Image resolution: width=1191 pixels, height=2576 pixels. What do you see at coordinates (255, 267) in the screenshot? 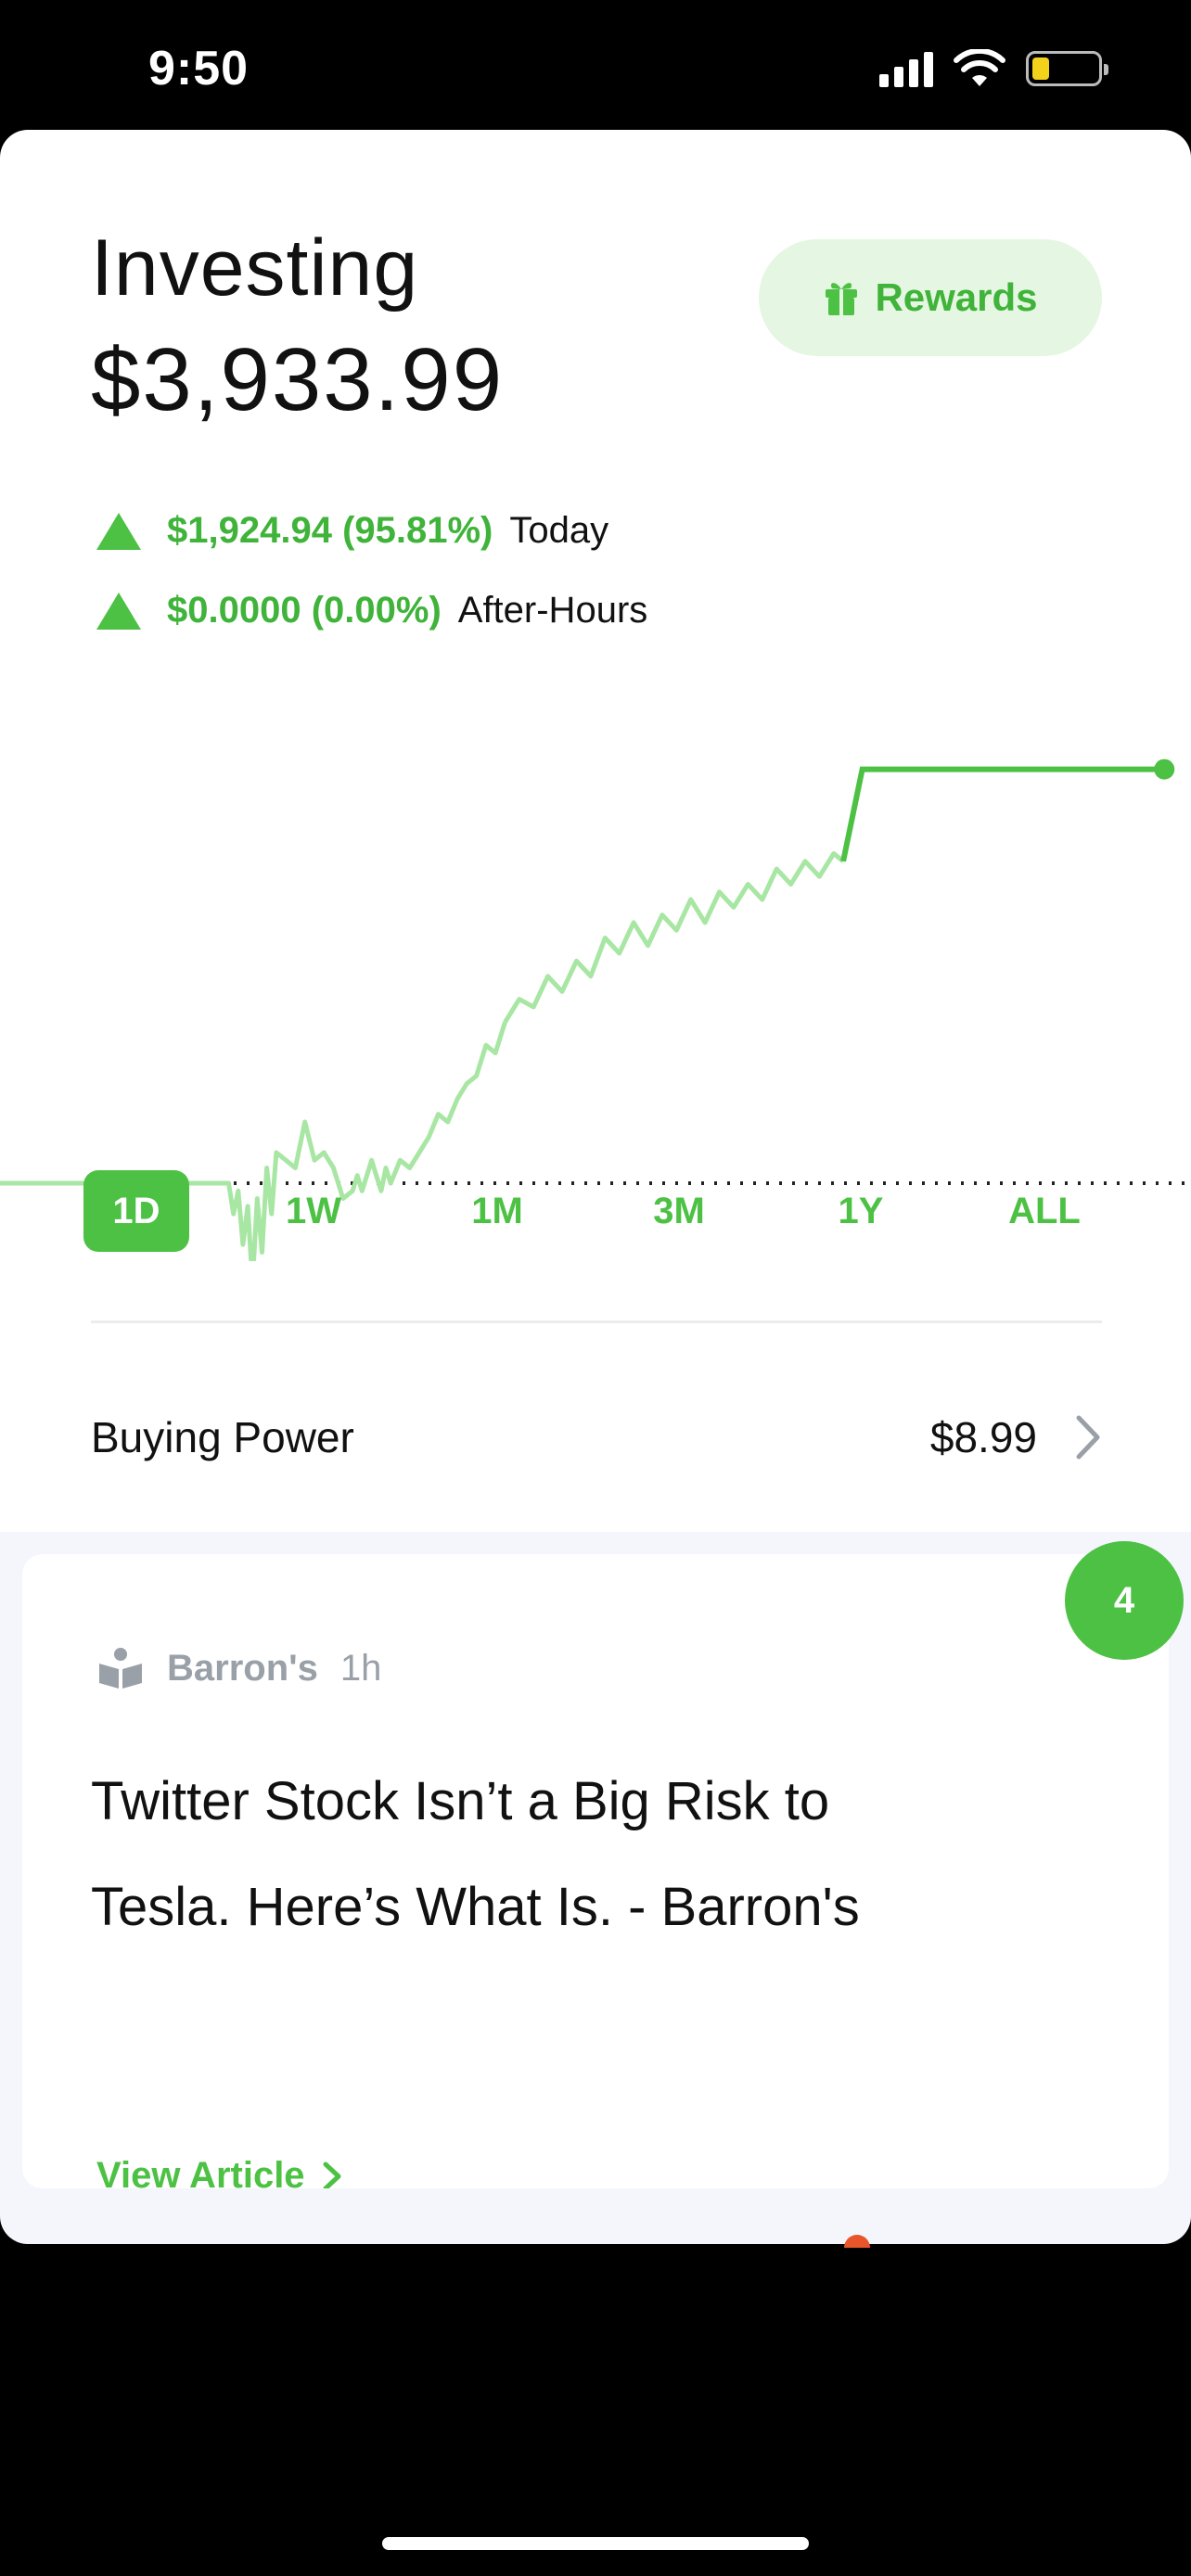
I see `page-title: Investing` at bounding box center [255, 267].